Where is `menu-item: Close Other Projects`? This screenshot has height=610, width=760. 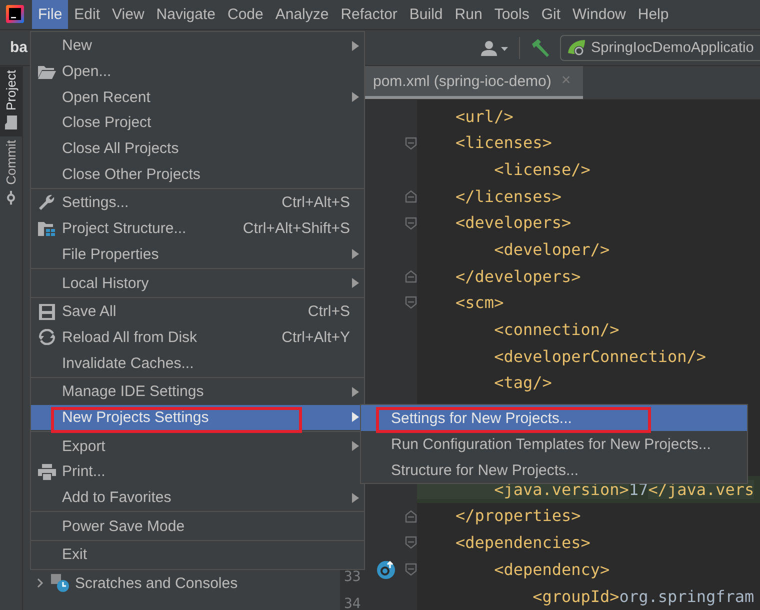
menu-item: Close Other Projects is located at coordinates (197, 174).